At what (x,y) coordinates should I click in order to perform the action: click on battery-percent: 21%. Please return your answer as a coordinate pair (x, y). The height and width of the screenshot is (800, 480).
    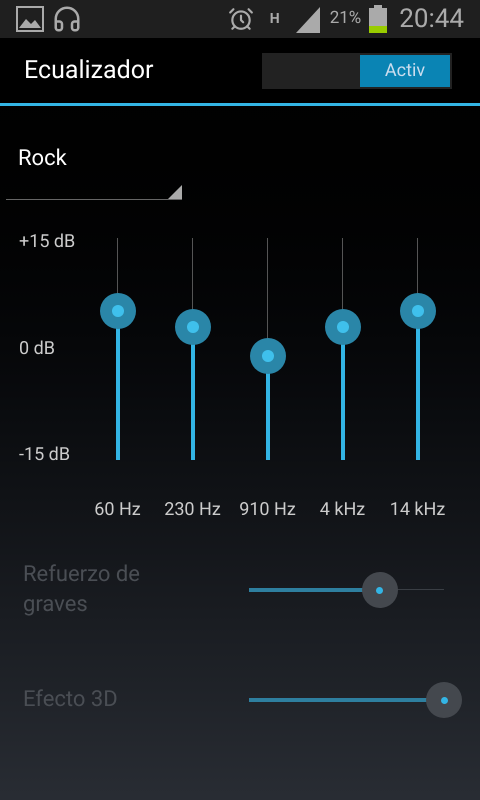
    Looking at the image, I should click on (346, 18).